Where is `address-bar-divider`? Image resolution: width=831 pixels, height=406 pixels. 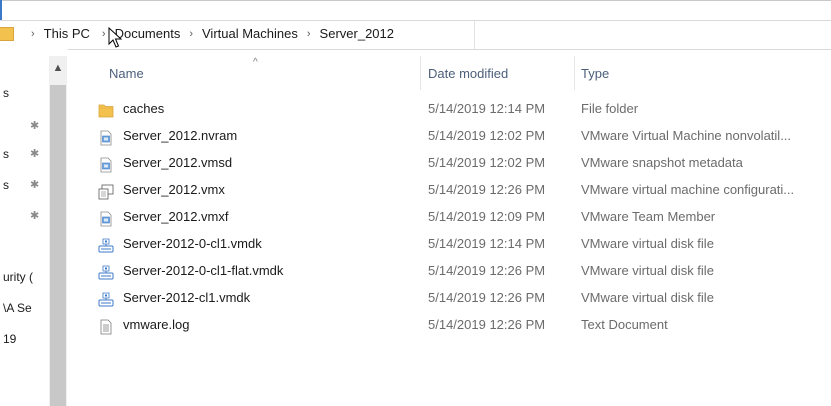 address-bar-divider is located at coordinates (474, 35).